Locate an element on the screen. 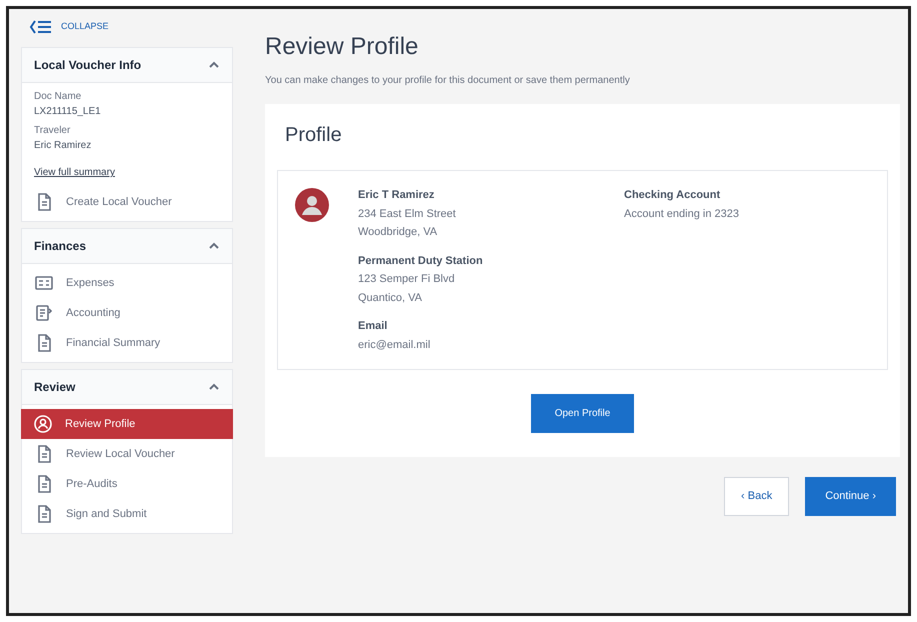 This screenshot has height=622, width=917. info-line: eric@email.mil is located at coordinates (395, 345).